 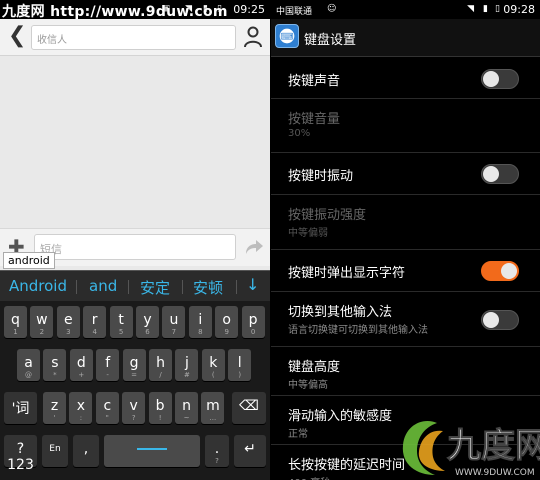 I want to click on keyboard-app-icon: ⌨, so click(x=287, y=36).